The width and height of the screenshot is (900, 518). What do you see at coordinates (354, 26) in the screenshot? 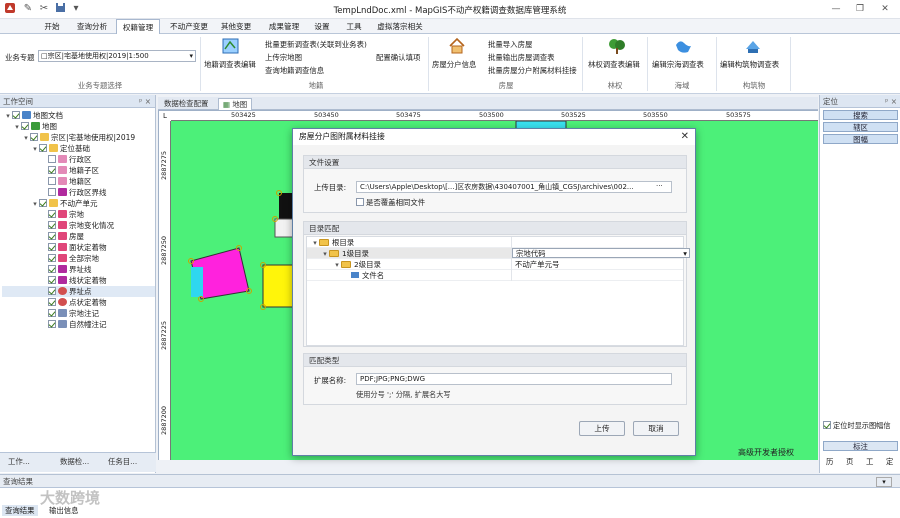
I see `tab-tools: 工具` at bounding box center [354, 26].